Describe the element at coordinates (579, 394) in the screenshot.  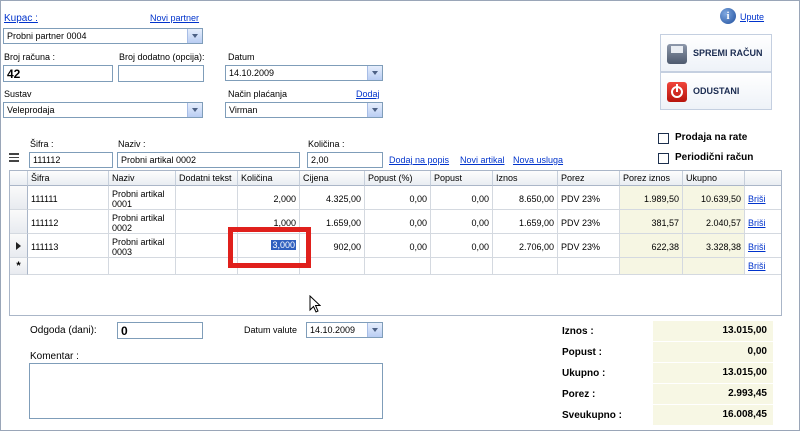
I see `porez-total-label: Porez :` at that location.